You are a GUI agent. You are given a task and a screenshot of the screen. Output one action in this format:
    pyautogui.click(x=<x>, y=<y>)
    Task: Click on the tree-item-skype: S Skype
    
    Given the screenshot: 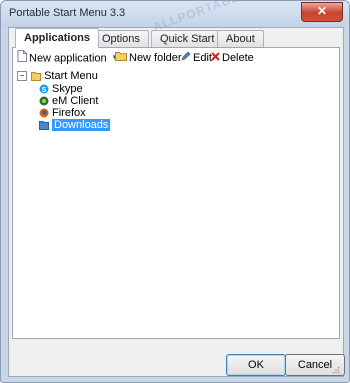 What is the action you would take?
    pyautogui.click(x=61, y=89)
    